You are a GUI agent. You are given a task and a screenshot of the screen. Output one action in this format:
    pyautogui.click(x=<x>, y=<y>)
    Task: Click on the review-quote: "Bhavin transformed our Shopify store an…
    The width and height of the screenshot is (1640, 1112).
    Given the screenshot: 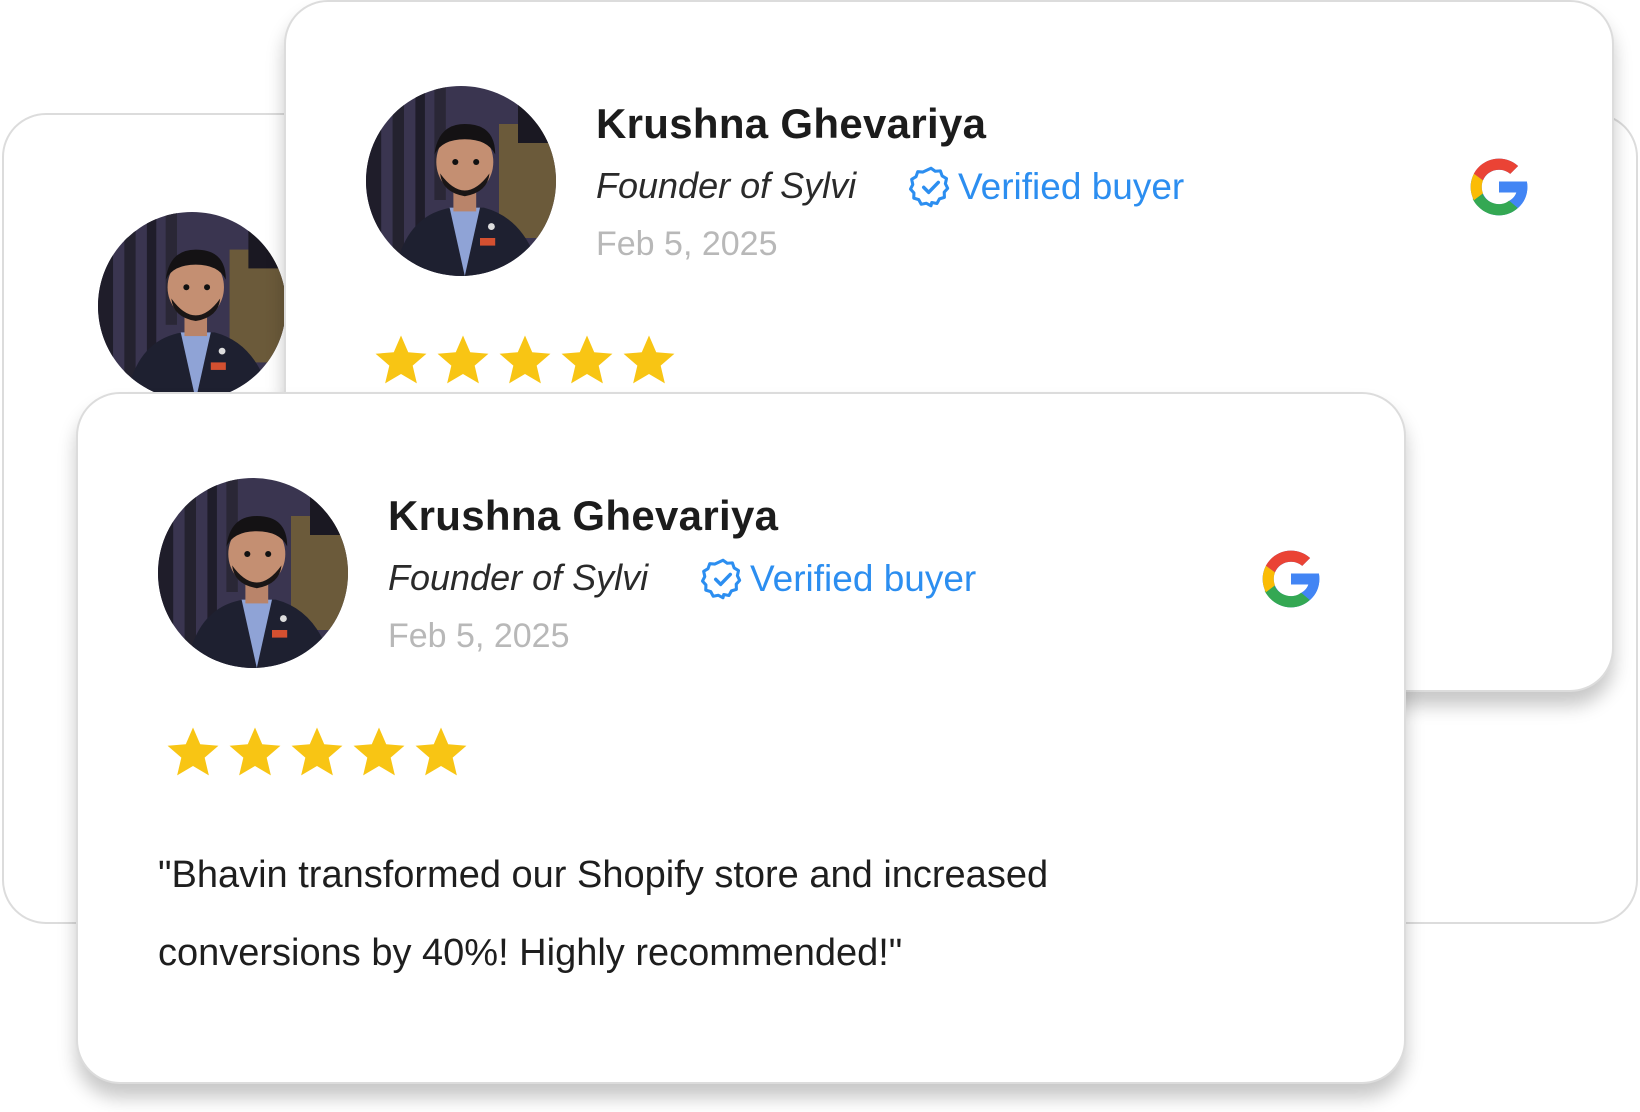 What is the action you would take?
    pyautogui.click(x=603, y=914)
    